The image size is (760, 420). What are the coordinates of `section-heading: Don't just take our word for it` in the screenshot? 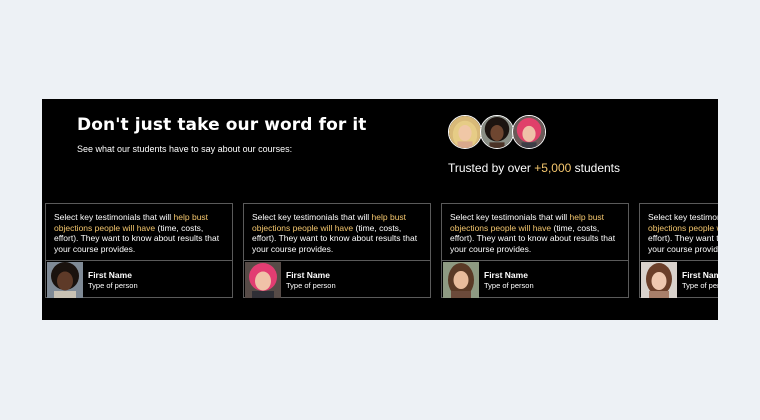 It's located at (222, 125).